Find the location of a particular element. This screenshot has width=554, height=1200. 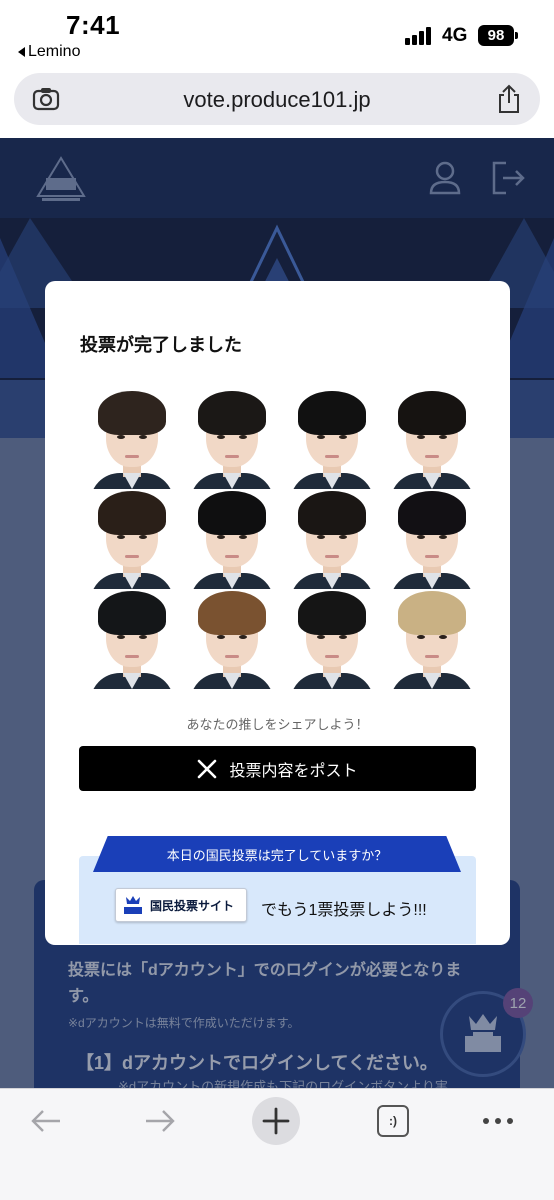

battery-level: 98 is located at coordinates (496, 35).